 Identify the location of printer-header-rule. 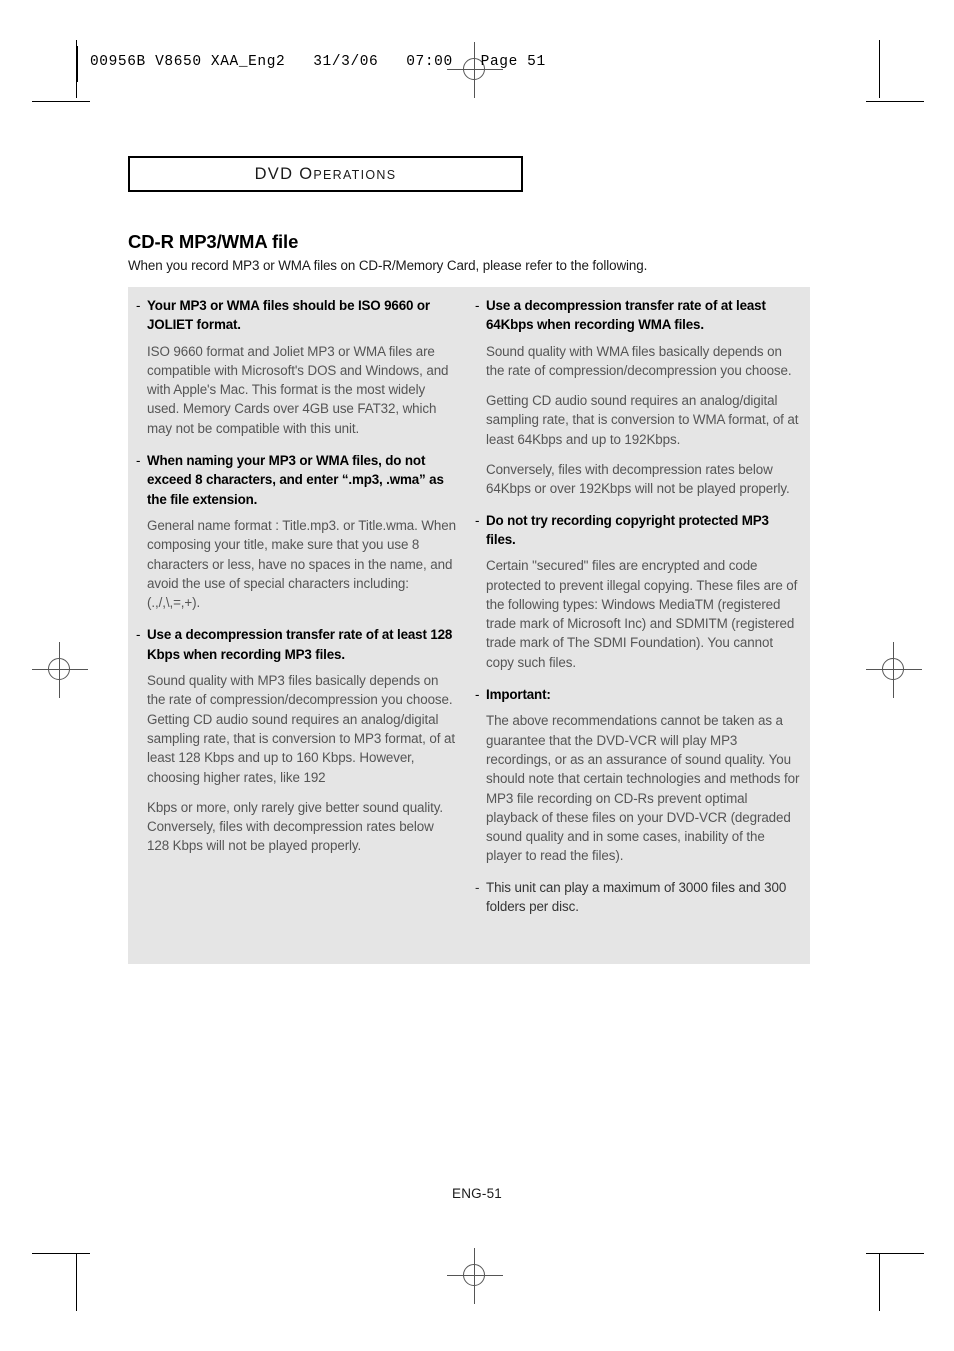
(77, 64).